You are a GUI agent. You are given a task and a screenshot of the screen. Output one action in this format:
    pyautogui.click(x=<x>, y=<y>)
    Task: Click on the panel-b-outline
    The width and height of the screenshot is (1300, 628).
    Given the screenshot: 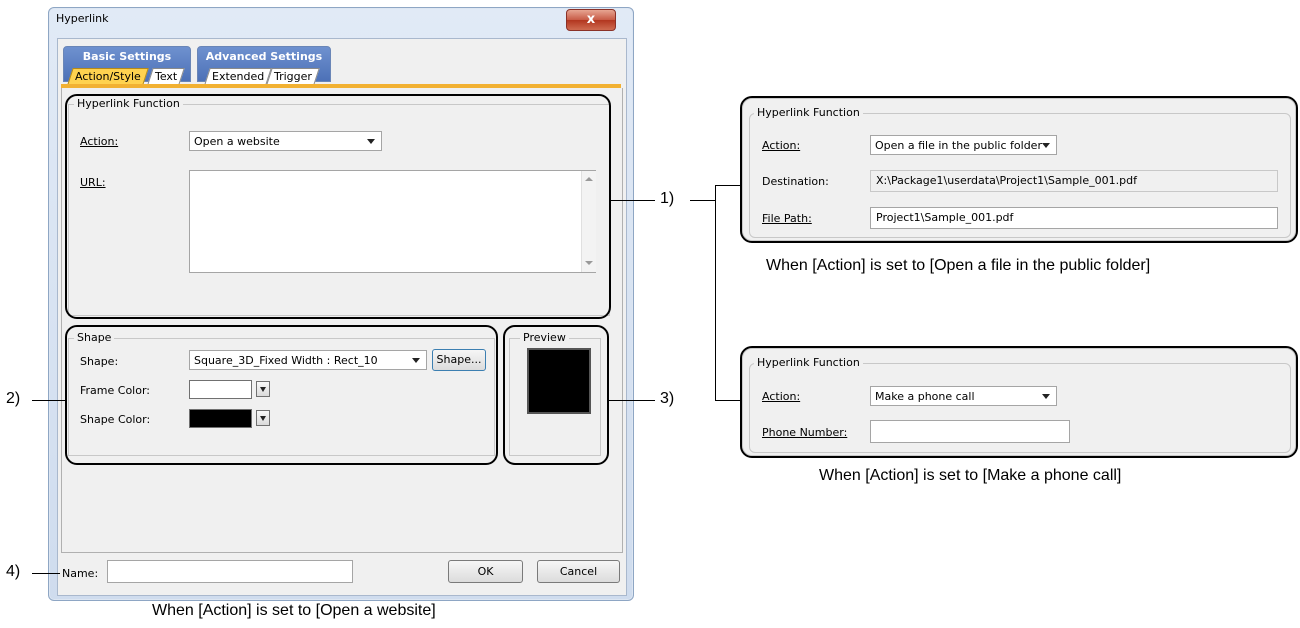 What is the action you would take?
    pyautogui.click(x=1019, y=402)
    